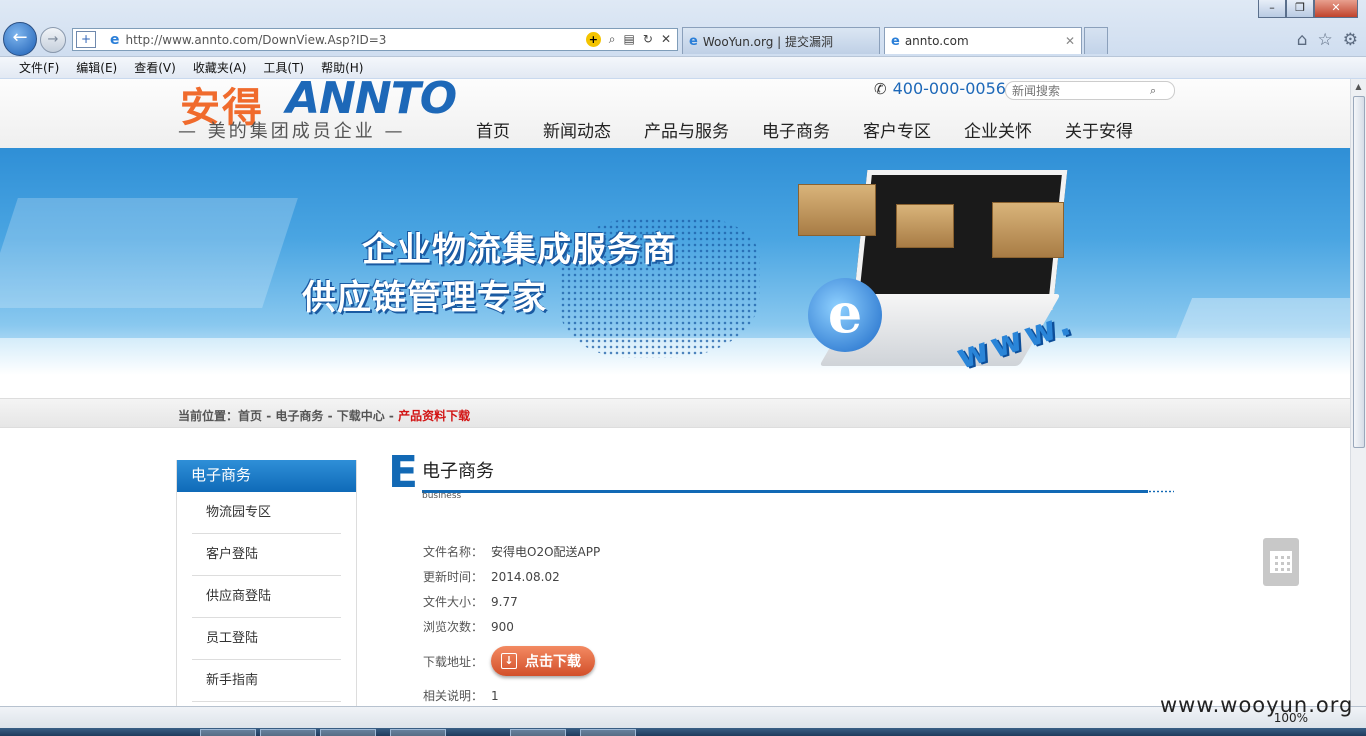 The image size is (1366, 736). I want to click on download-button-label: 点击下载, so click(553, 662).